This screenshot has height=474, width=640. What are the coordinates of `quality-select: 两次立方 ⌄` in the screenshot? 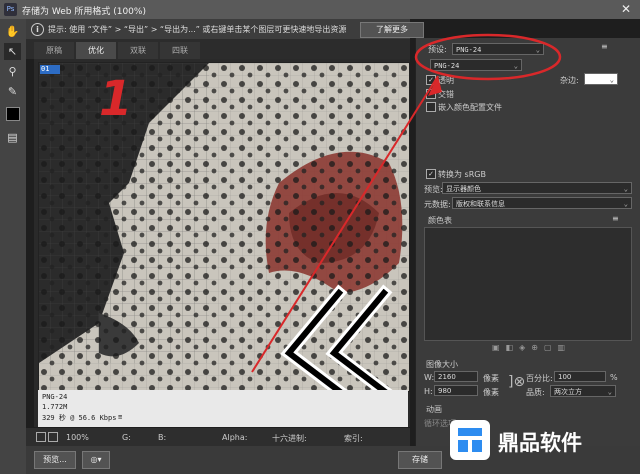 It's located at (583, 391).